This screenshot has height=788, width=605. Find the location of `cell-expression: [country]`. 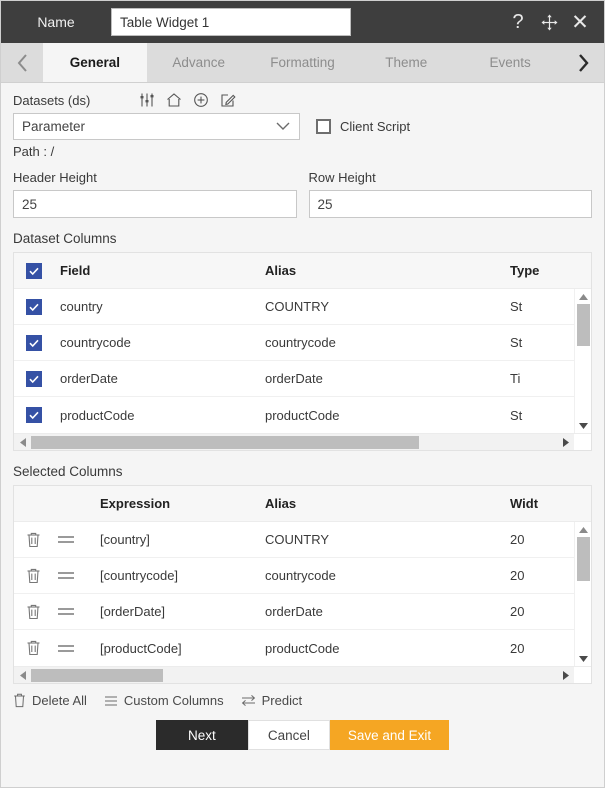

cell-expression: [country] is located at coordinates (125, 539).